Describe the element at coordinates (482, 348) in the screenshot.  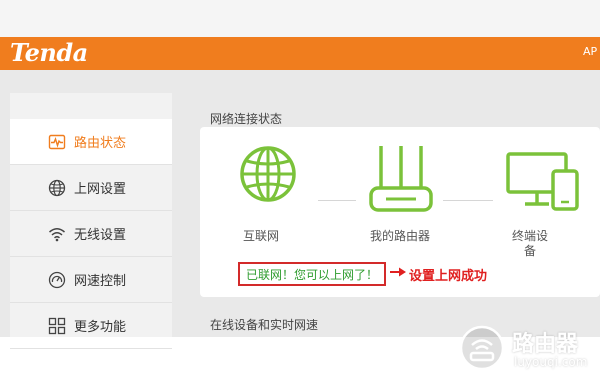
I see `watermark-router-icon` at that location.